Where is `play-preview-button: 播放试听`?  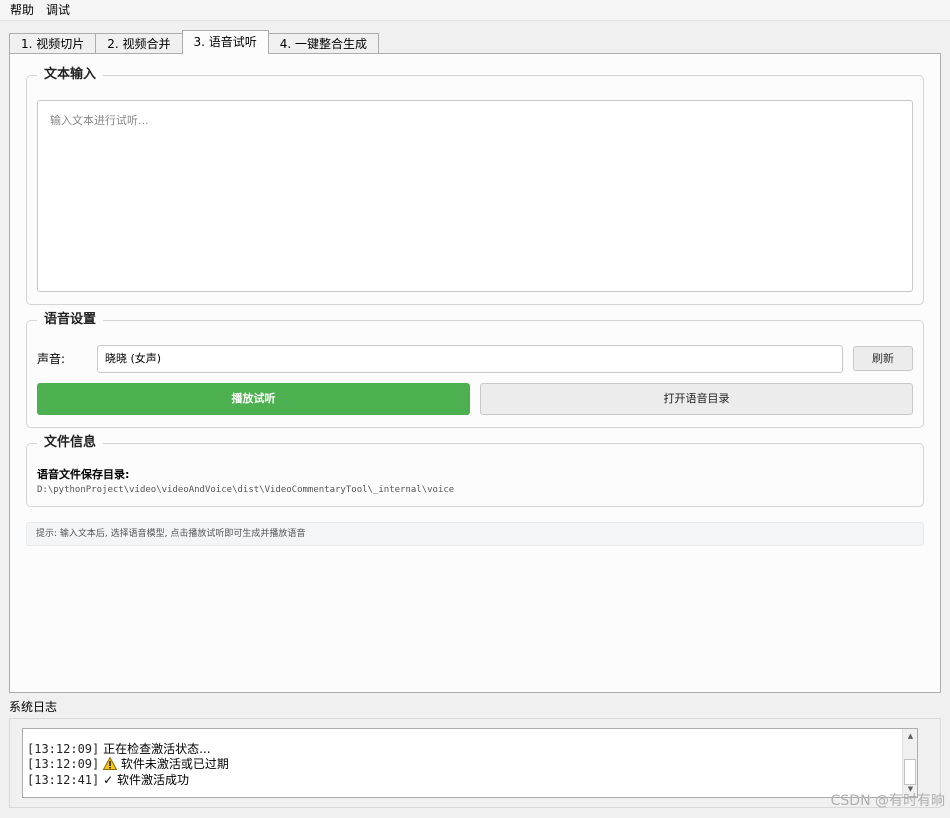
play-preview-button: 播放试听 is located at coordinates (253, 399).